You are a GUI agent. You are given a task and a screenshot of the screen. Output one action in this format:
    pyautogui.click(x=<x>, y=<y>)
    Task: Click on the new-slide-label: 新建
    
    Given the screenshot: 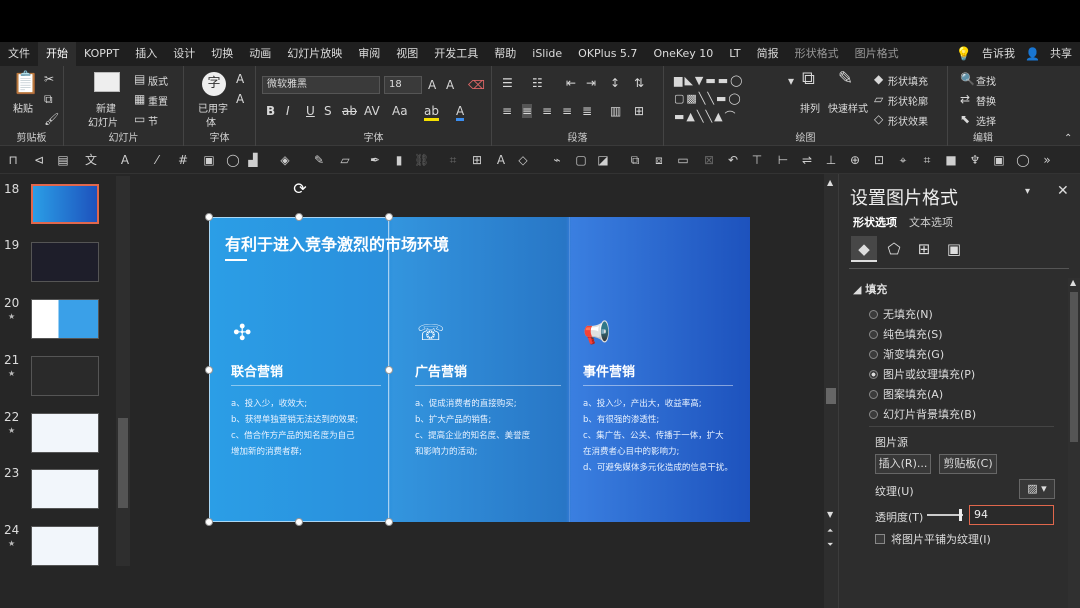 What is the action you would take?
    pyautogui.click(x=106, y=107)
    